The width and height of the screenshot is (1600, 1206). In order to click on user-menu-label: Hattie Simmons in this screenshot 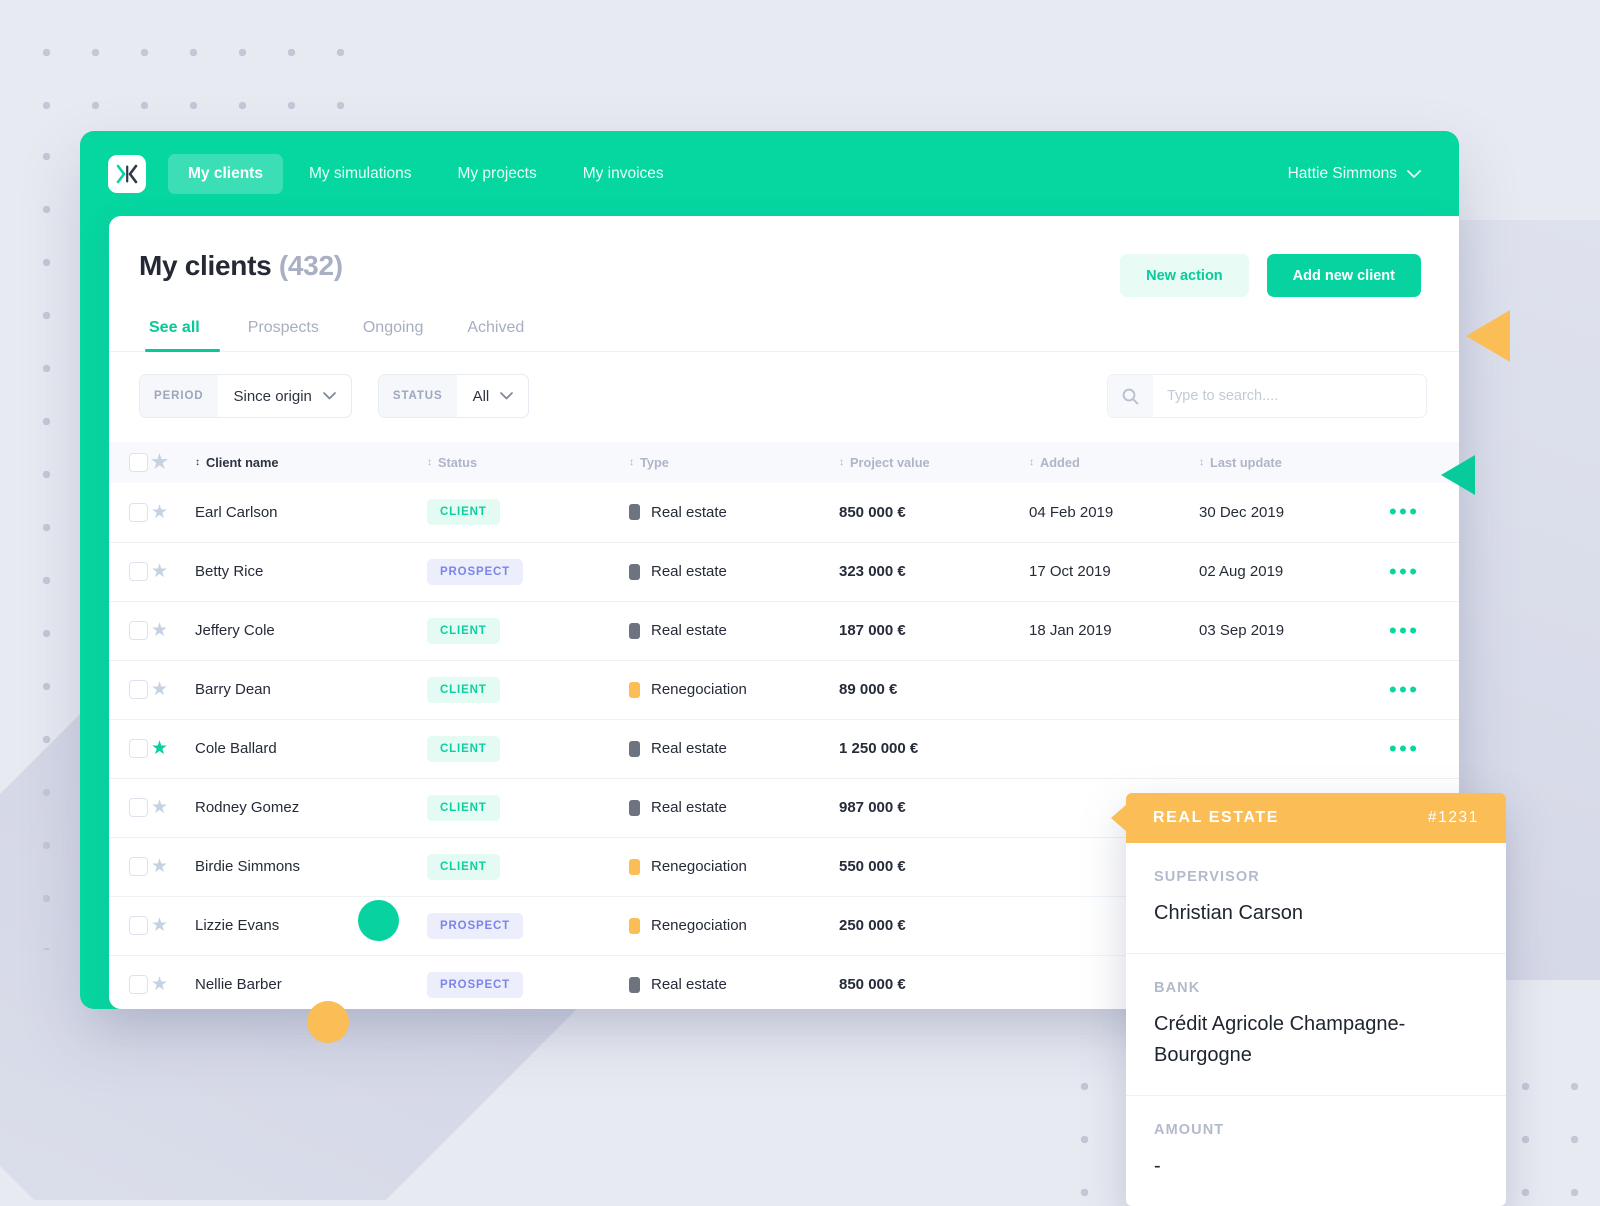, I will do `click(1342, 174)`.